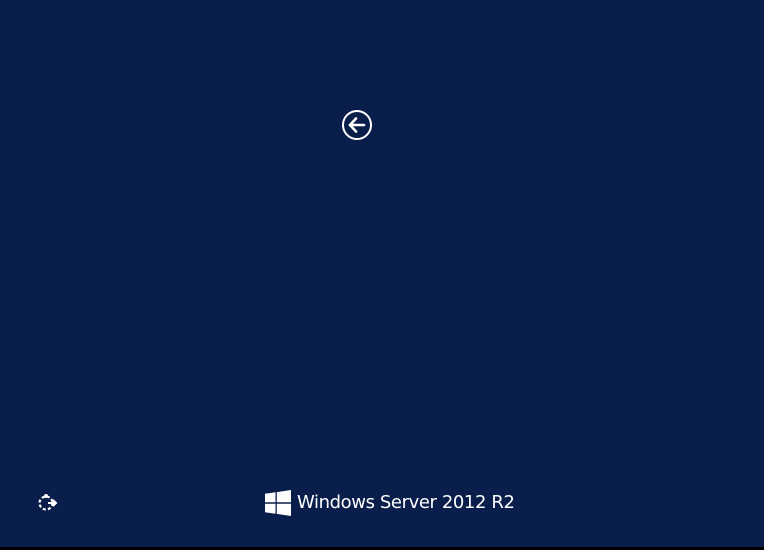 Image resolution: width=764 pixels, height=550 pixels. What do you see at coordinates (278, 503) in the screenshot?
I see `windows-logo-icon` at bounding box center [278, 503].